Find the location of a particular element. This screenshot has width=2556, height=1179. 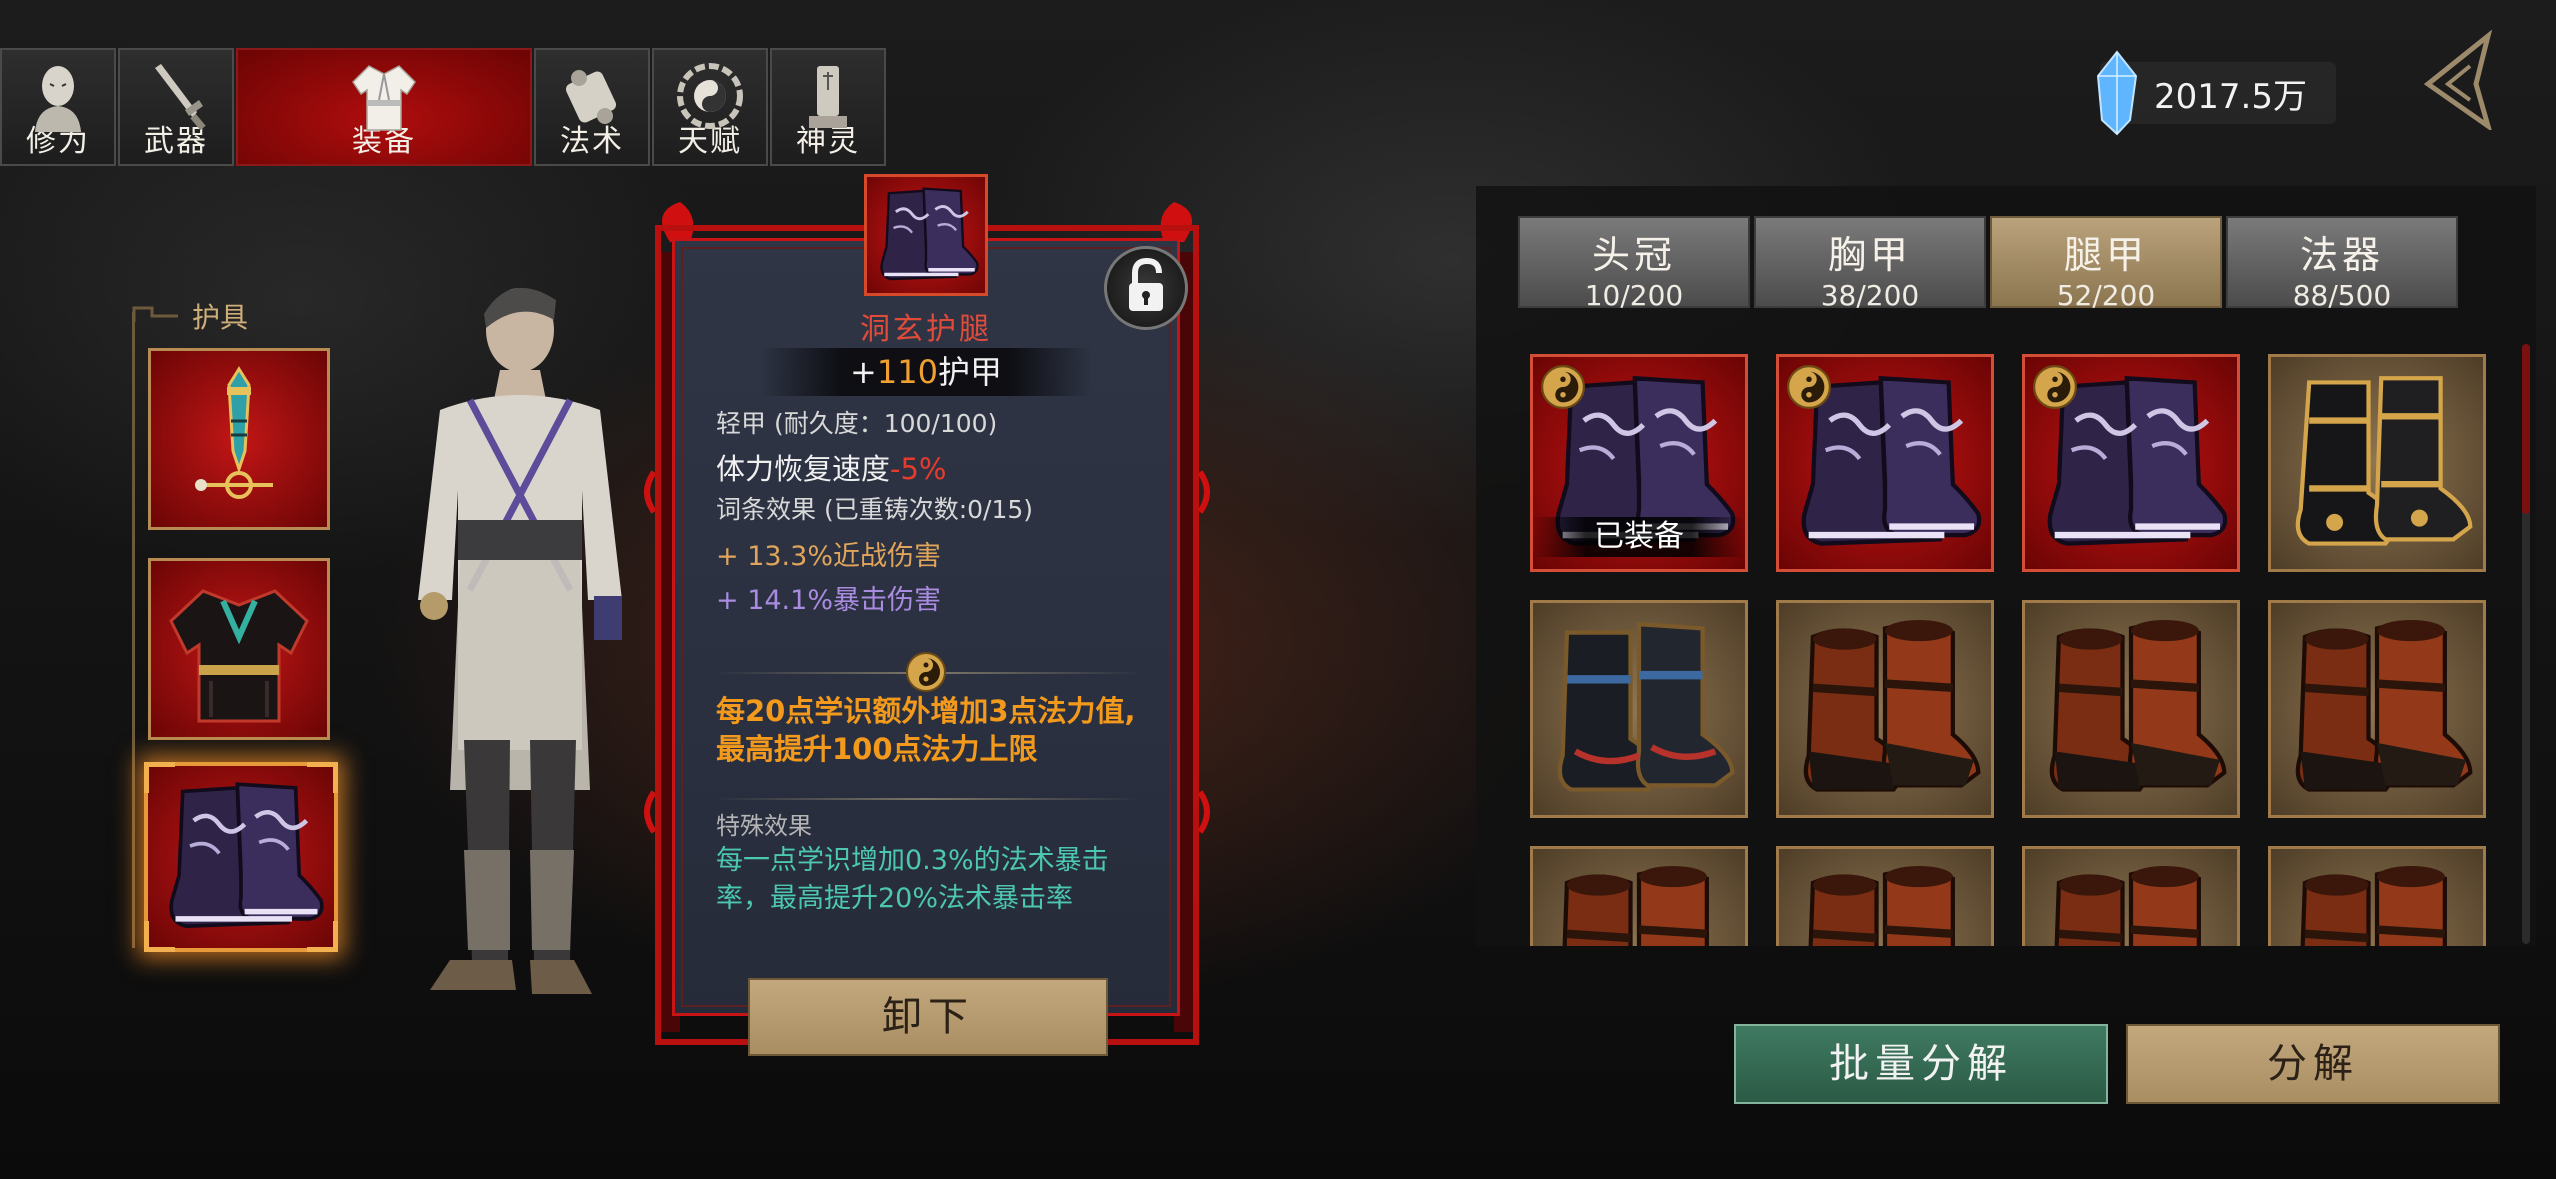

armor-stat: +110护甲 is located at coordinates (926, 372).